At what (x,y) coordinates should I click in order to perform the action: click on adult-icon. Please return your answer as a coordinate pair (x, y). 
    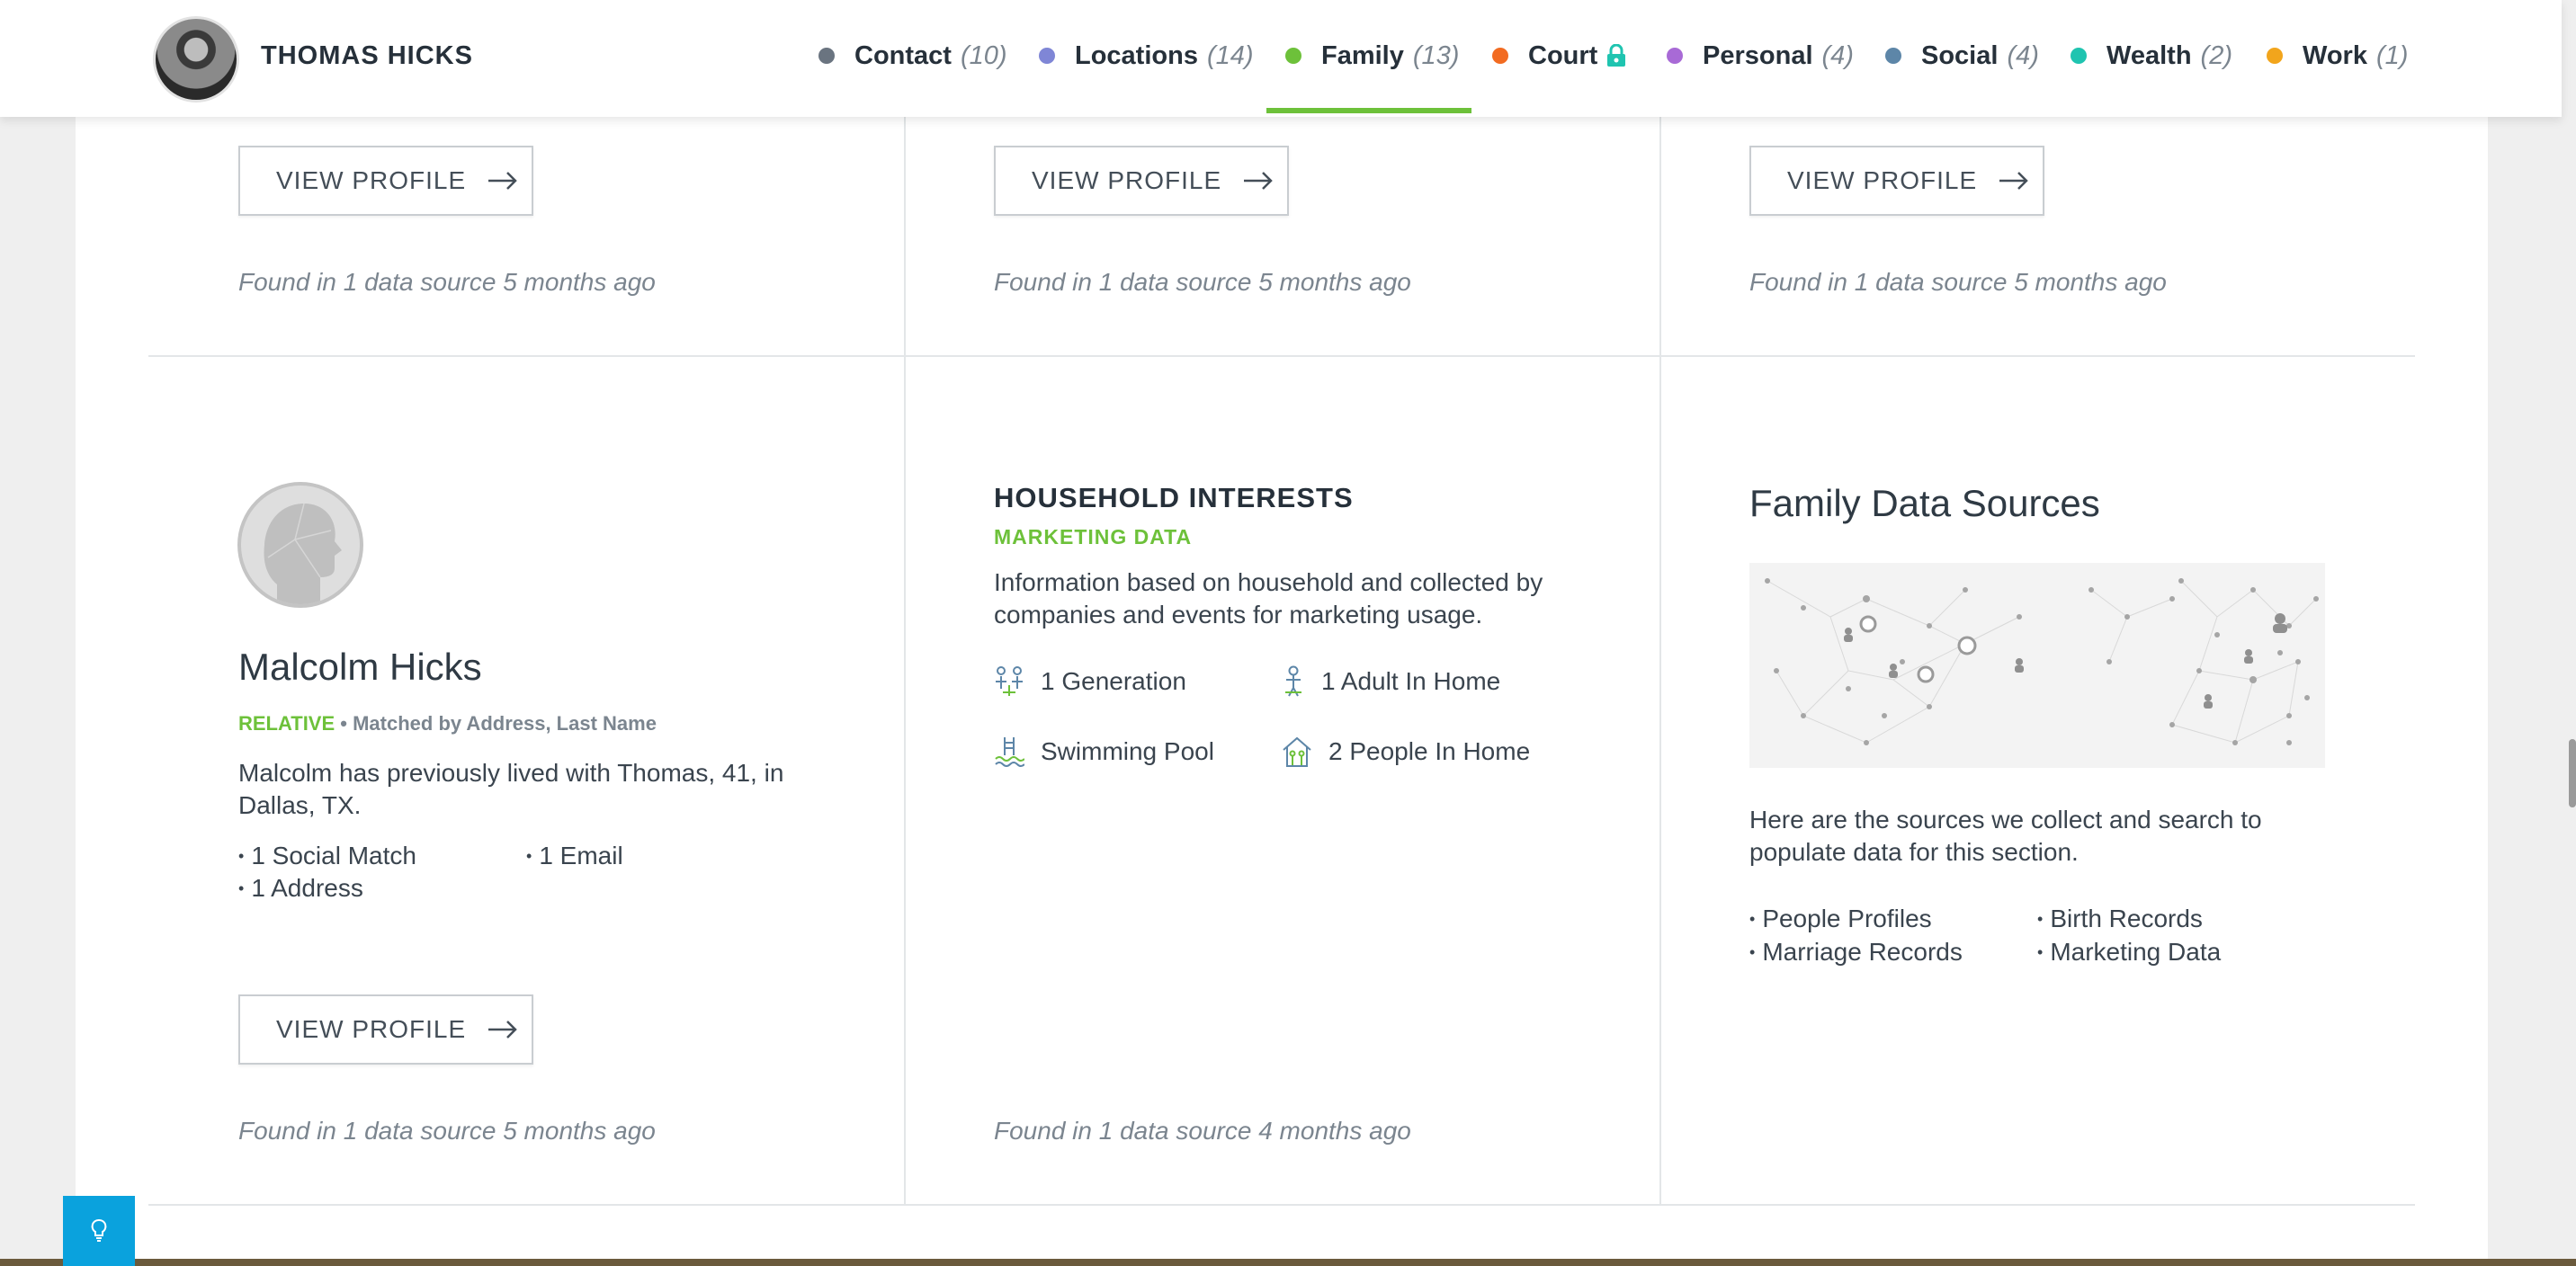
    Looking at the image, I should click on (1293, 681).